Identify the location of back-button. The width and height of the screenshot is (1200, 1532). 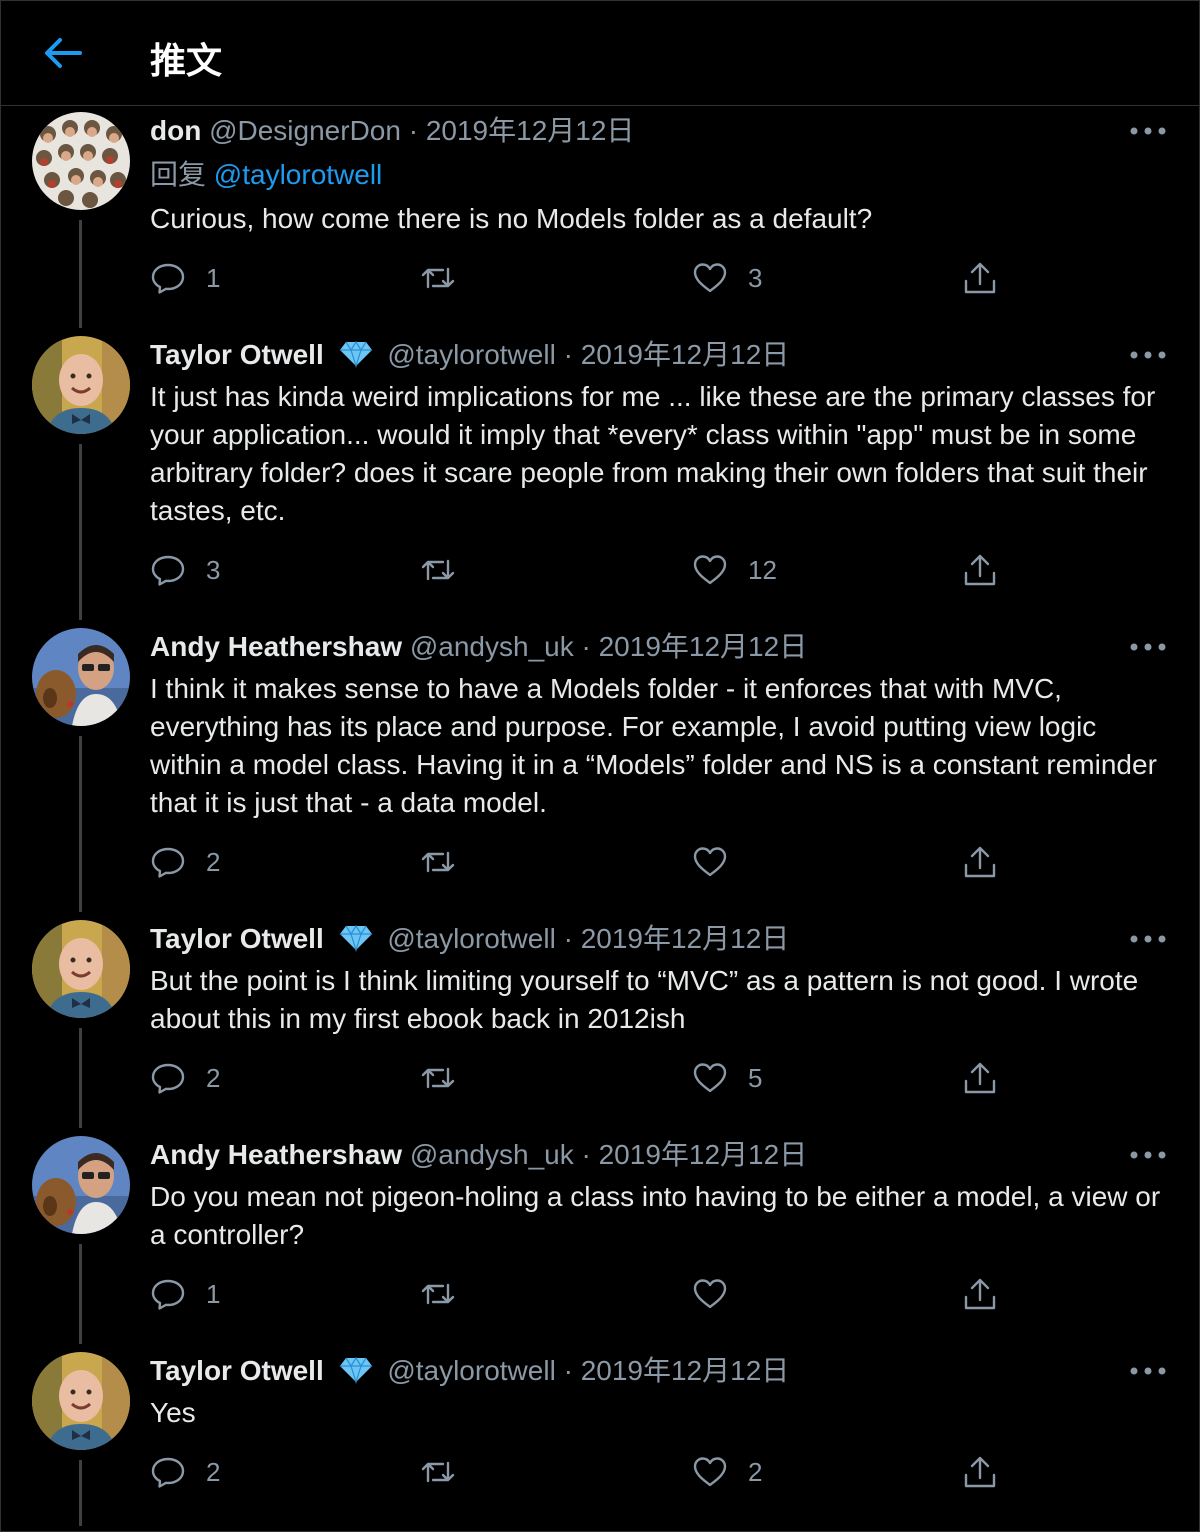
(63, 53).